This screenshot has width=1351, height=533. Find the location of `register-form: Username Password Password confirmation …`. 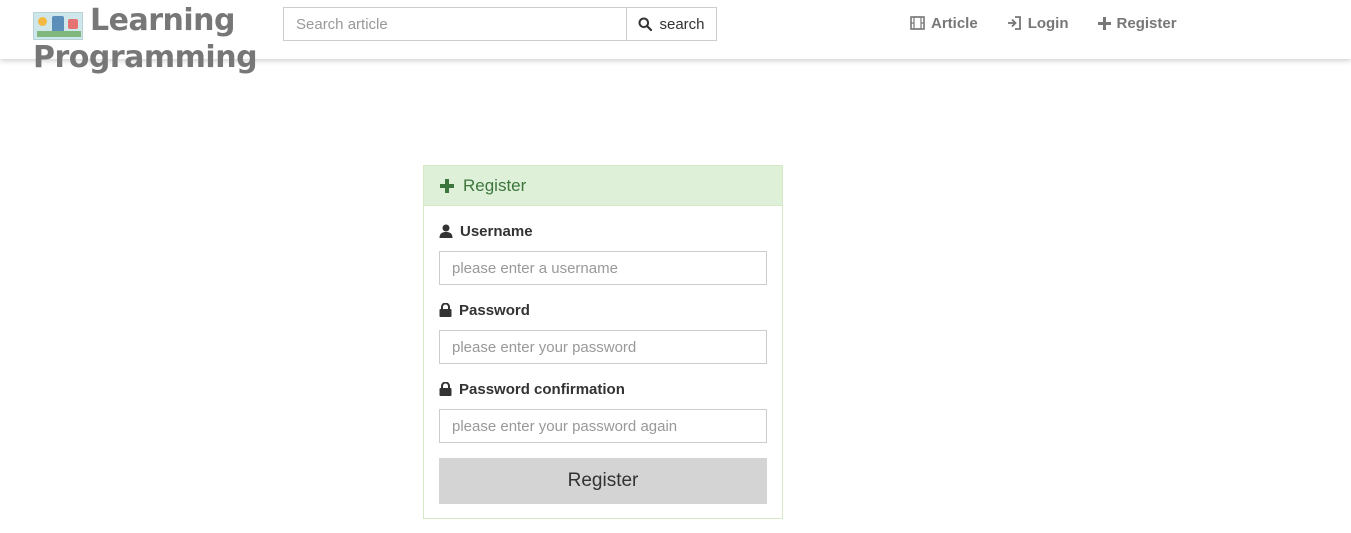

register-form: Username Password Password confirmation … is located at coordinates (603, 355).